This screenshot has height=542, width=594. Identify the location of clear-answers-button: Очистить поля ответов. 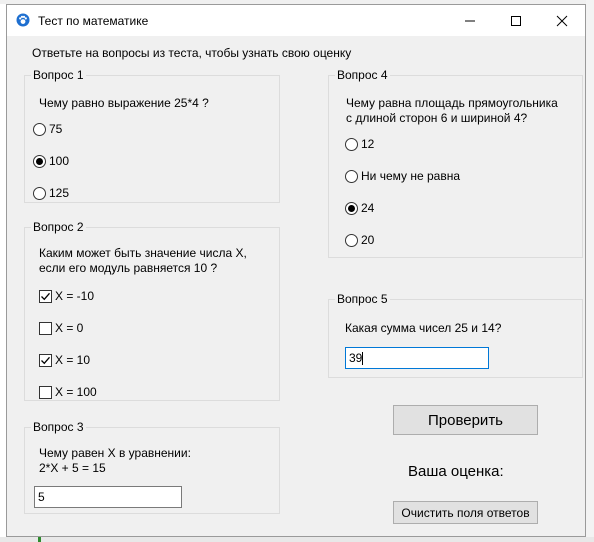
(465, 512).